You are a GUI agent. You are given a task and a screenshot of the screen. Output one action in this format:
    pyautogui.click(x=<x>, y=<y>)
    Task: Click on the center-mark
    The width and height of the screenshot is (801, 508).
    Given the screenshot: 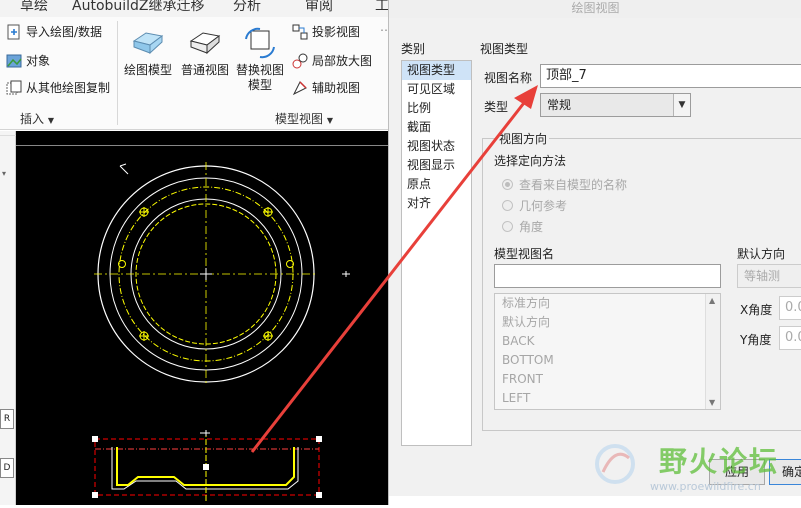 What is the action you would take?
    pyautogui.click(x=206, y=274)
    